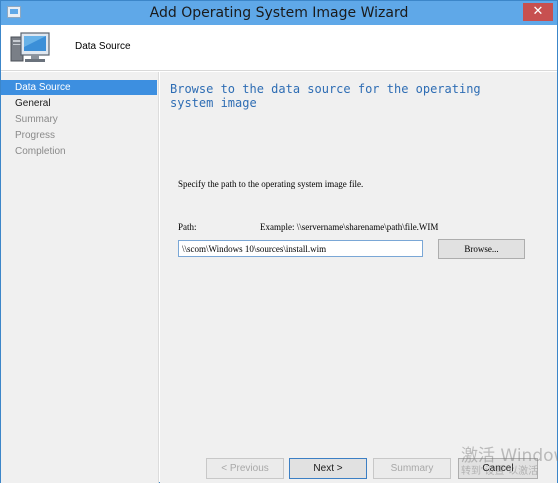  What do you see at coordinates (30, 47) in the screenshot?
I see `computer-monitor-icon` at bounding box center [30, 47].